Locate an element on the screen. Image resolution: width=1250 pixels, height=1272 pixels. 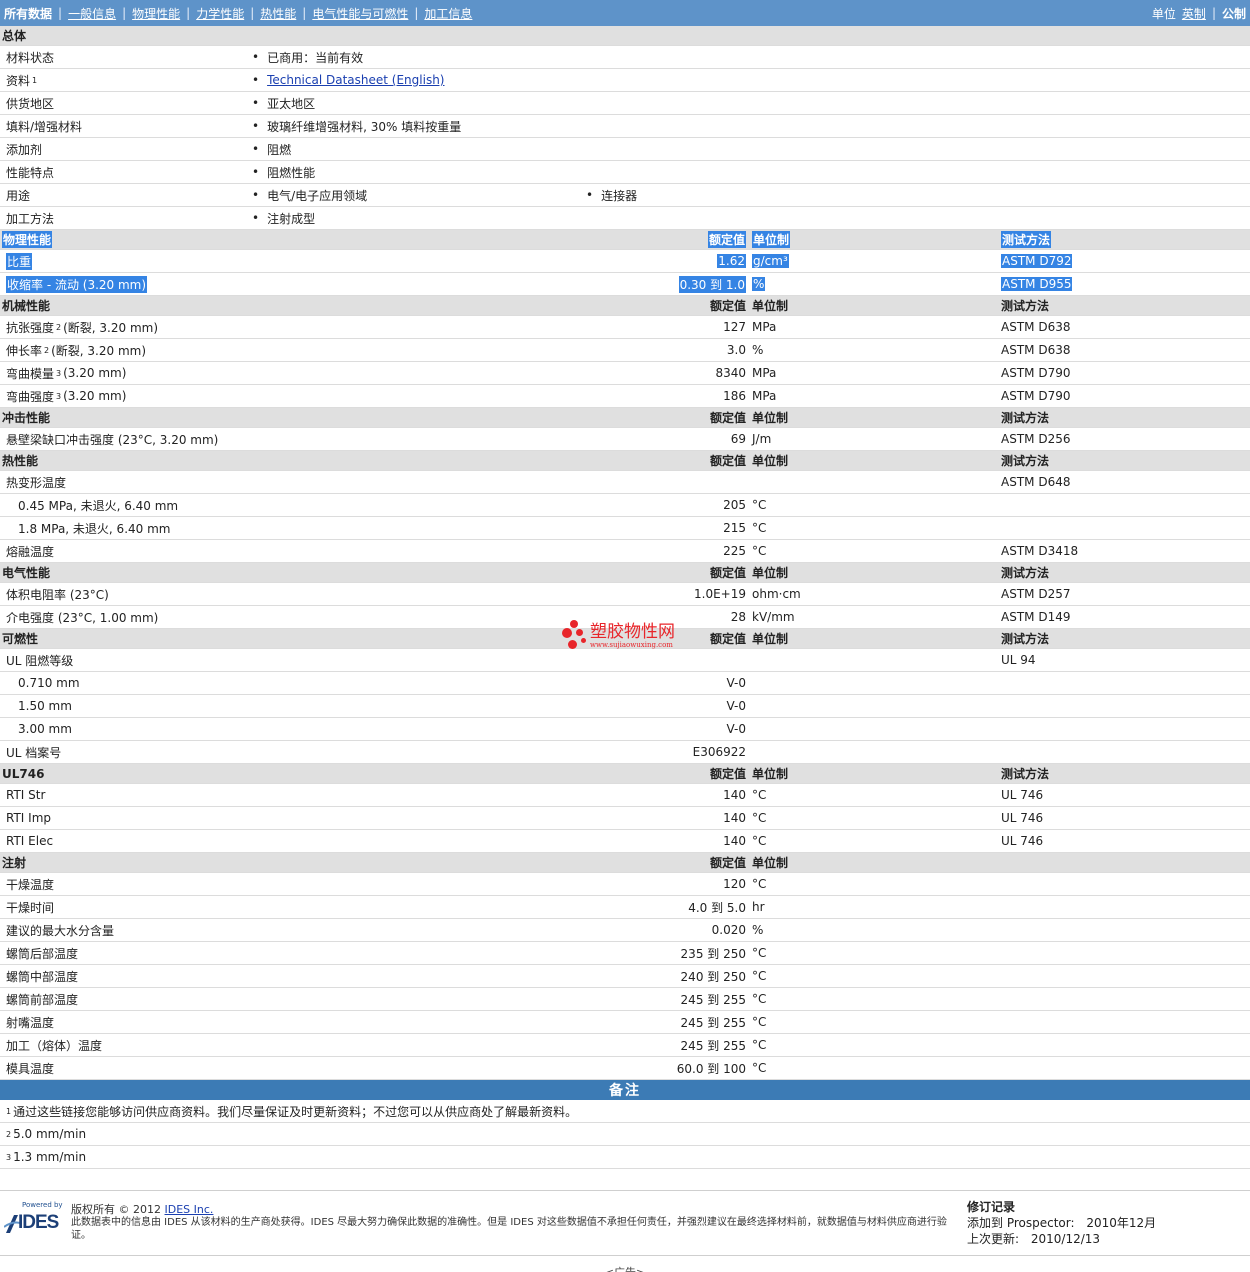
property-test-method-text: UL 94 is located at coordinates (1018, 660).